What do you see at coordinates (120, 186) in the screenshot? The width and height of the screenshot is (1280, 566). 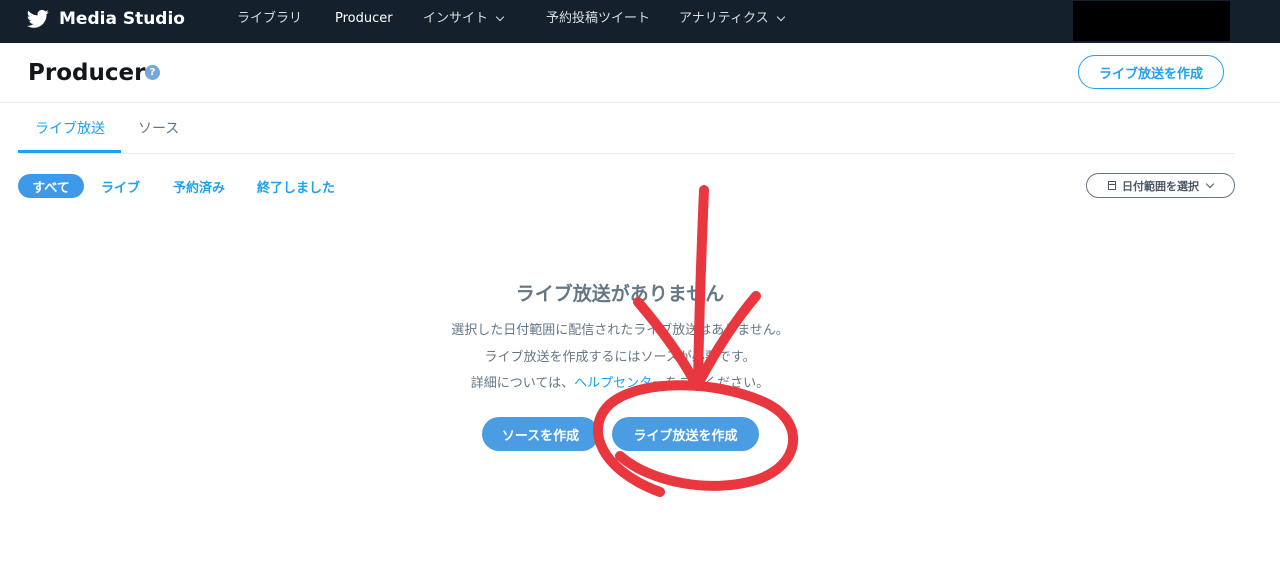 I see `filter-live: ライブ` at bounding box center [120, 186].